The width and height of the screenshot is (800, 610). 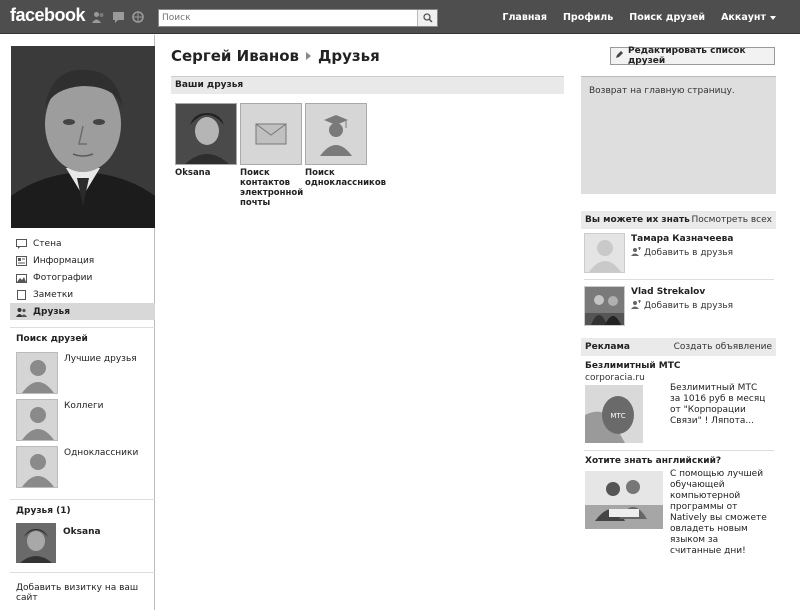 I want to click on add-badge-link: Добавить визитку на ваш сайт, so click(x=85, y=593).